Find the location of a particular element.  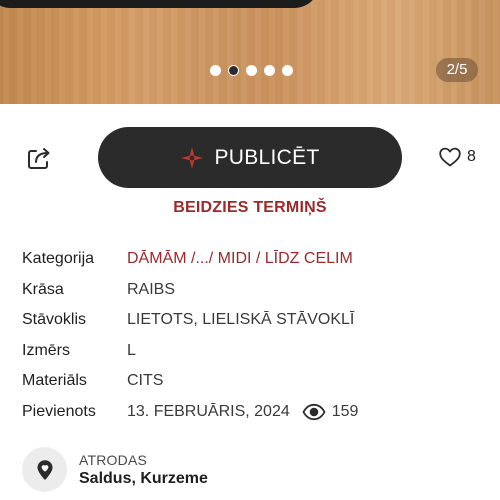

views-counter: 159 is located at coordinates (330, 411).